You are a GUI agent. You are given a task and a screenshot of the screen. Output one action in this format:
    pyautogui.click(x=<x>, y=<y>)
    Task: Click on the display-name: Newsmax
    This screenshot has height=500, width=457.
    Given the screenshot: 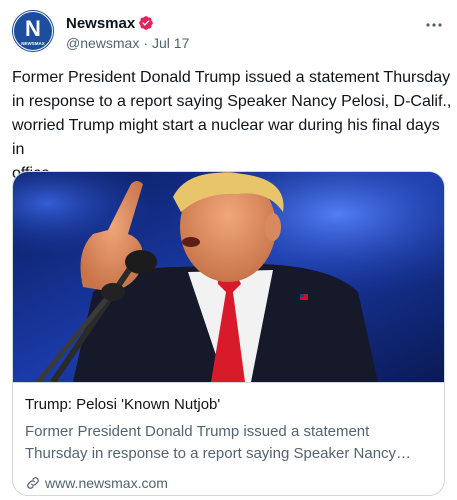 What is the action you would take?
    pyautogui.click(x=100, y=23)
    